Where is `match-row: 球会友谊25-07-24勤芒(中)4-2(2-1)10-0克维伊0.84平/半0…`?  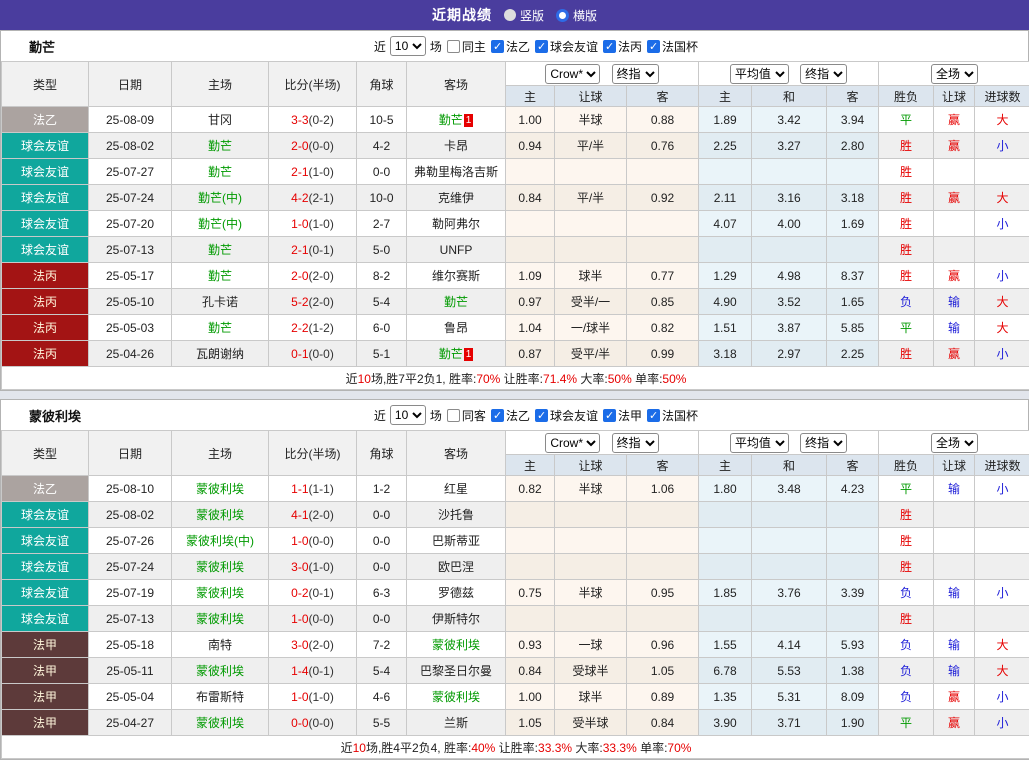
match-row: 球会友谊25-07-24勤芒(中)4-2(2-1)10-0克维伊0.84平/半0… is located at coordinates (515, 198).